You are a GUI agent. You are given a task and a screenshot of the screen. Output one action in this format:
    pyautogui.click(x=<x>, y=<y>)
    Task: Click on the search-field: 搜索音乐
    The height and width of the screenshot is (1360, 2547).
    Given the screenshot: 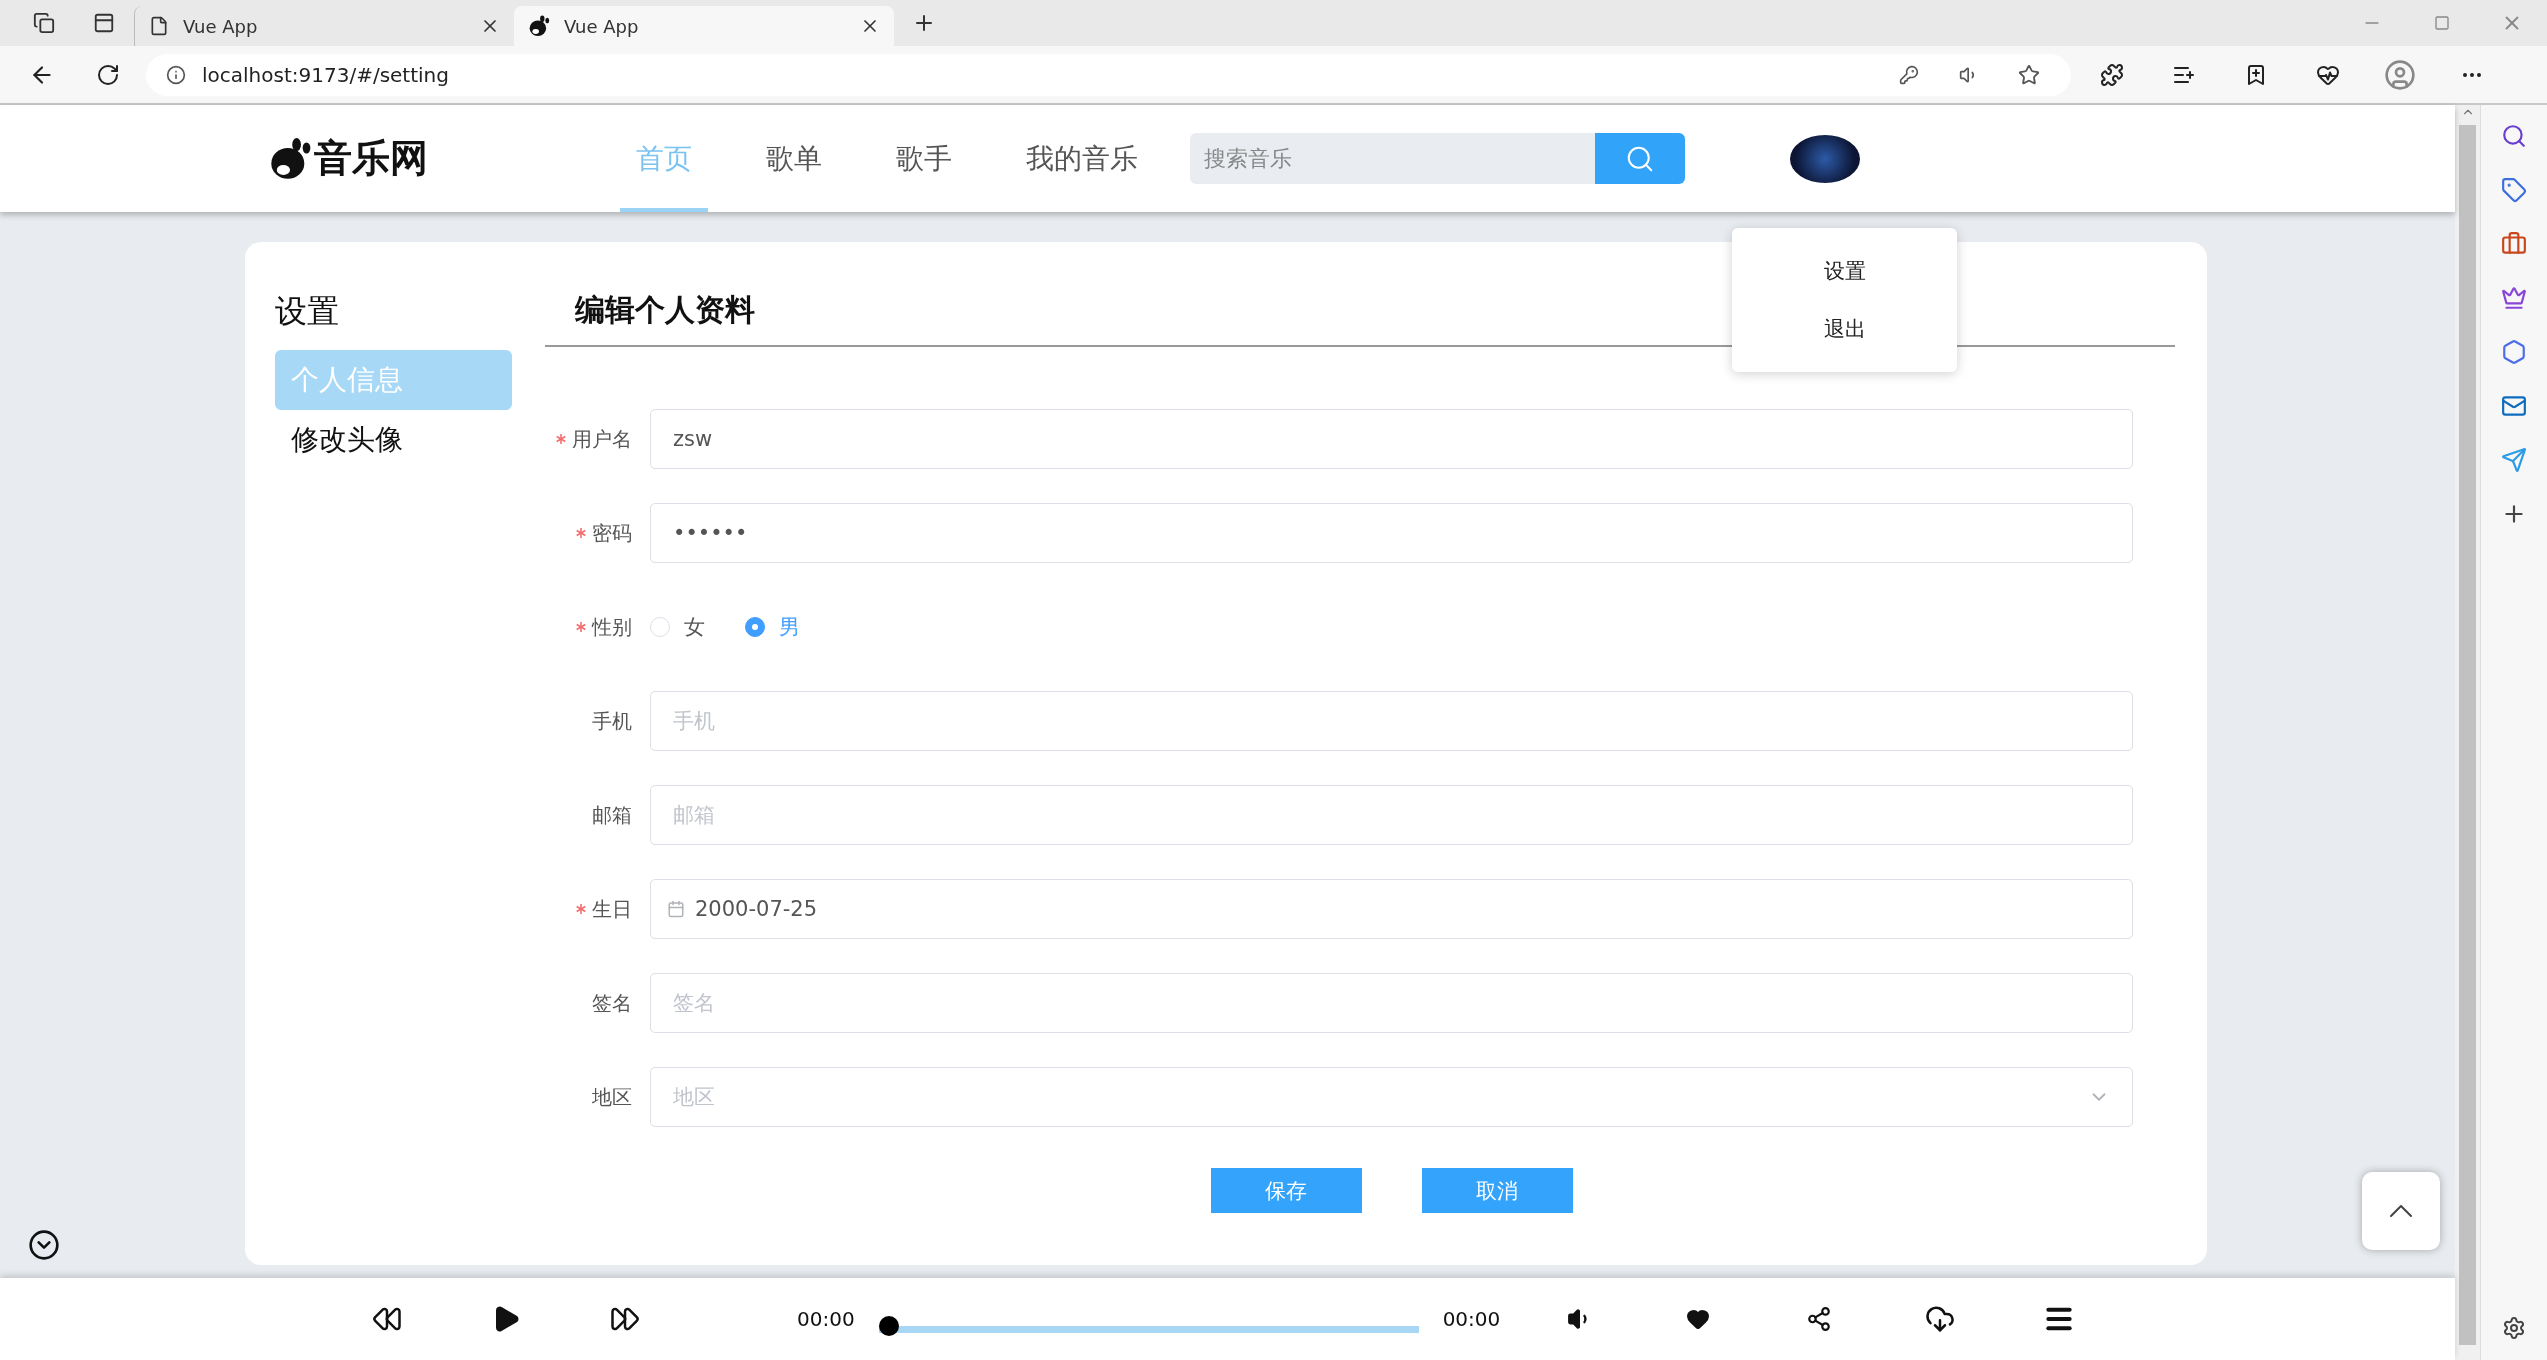 What is the action you would take?
    pyautogui.click(x=1392, y=158)
    